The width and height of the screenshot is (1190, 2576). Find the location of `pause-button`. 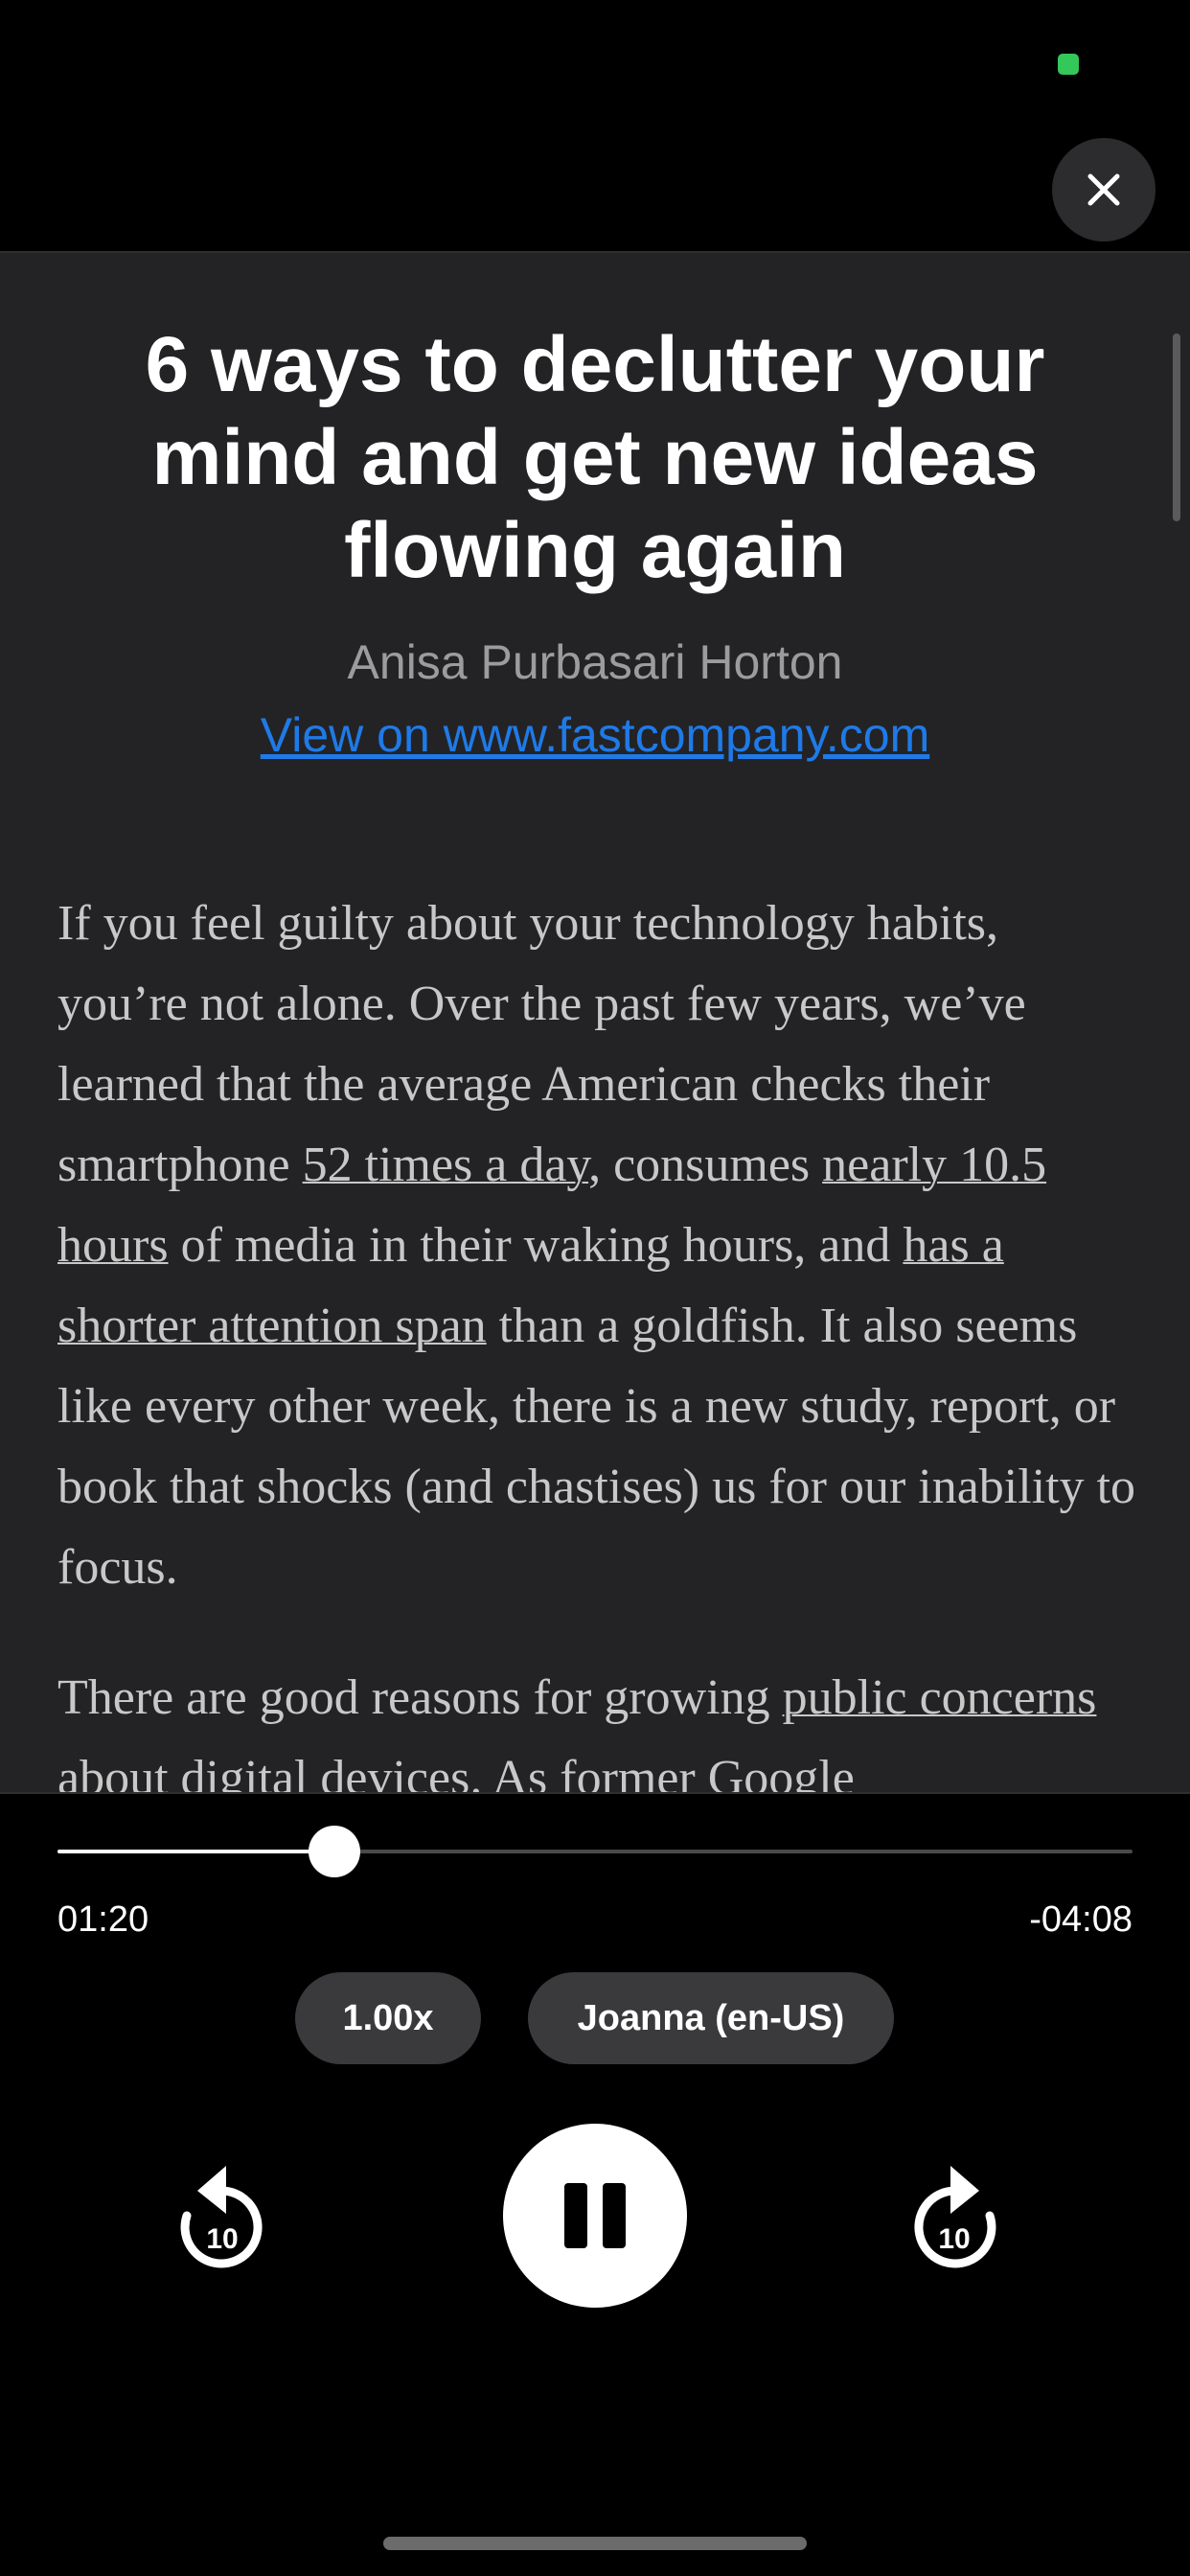

pause-button is located at coordinates (595, 2216).